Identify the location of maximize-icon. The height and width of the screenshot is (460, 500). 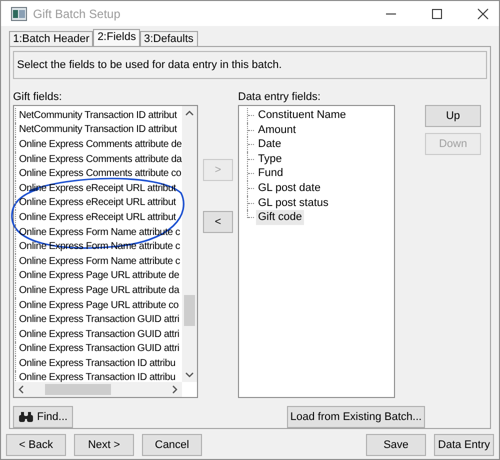
(437, 14).